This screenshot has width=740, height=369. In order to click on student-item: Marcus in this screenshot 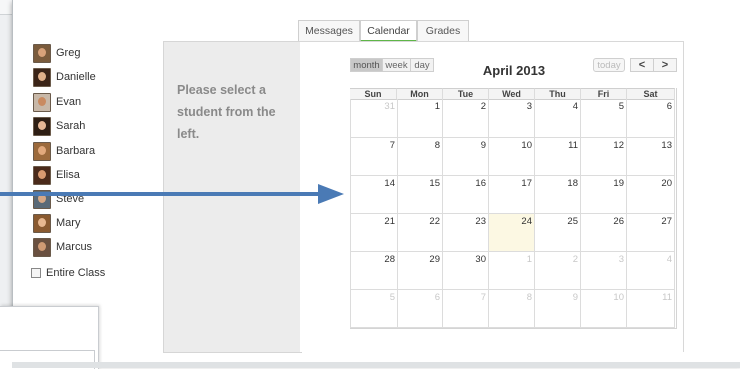, I will do `click(62, 247)`.